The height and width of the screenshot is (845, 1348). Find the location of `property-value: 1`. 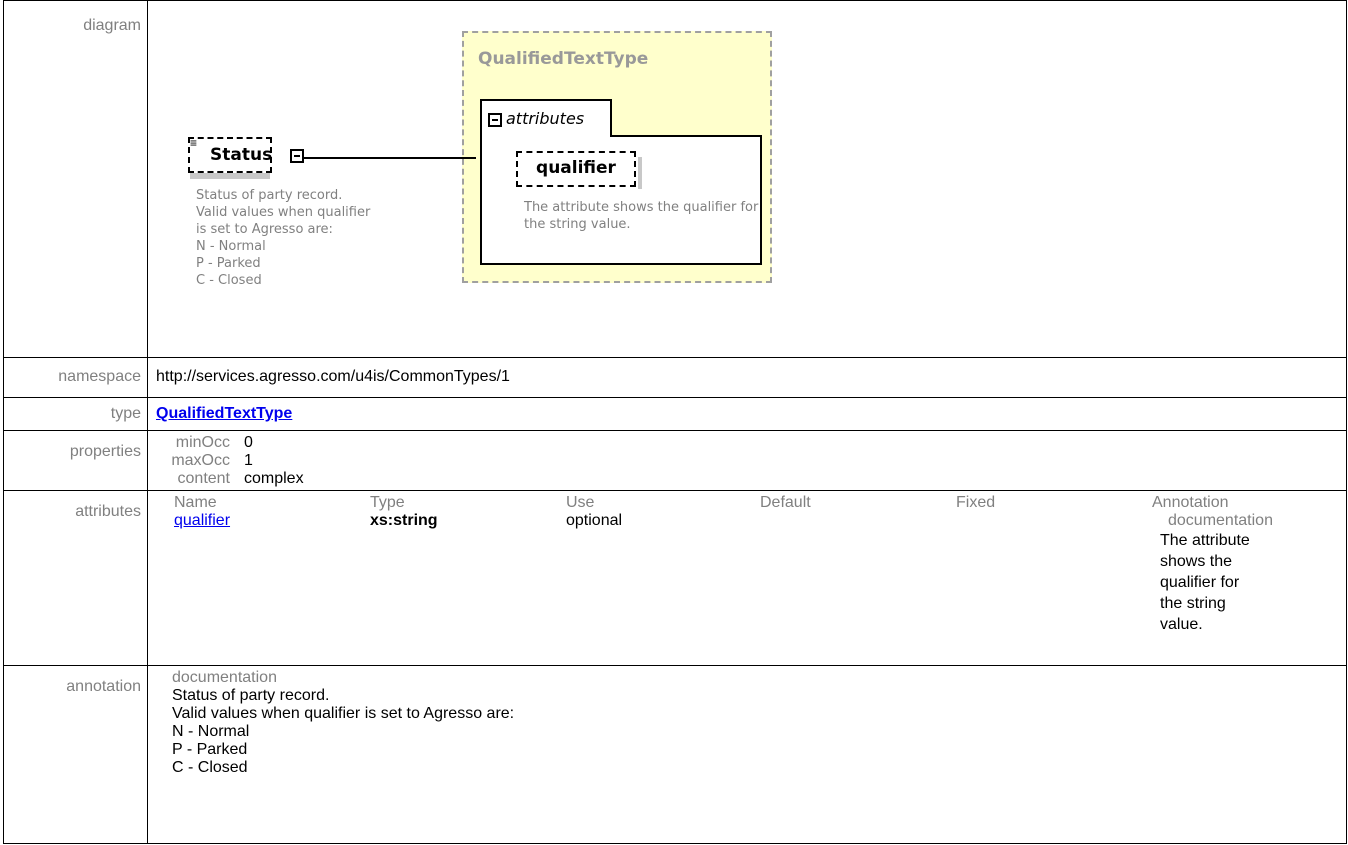

property-value: 1 is located at coordinates (248, 460).